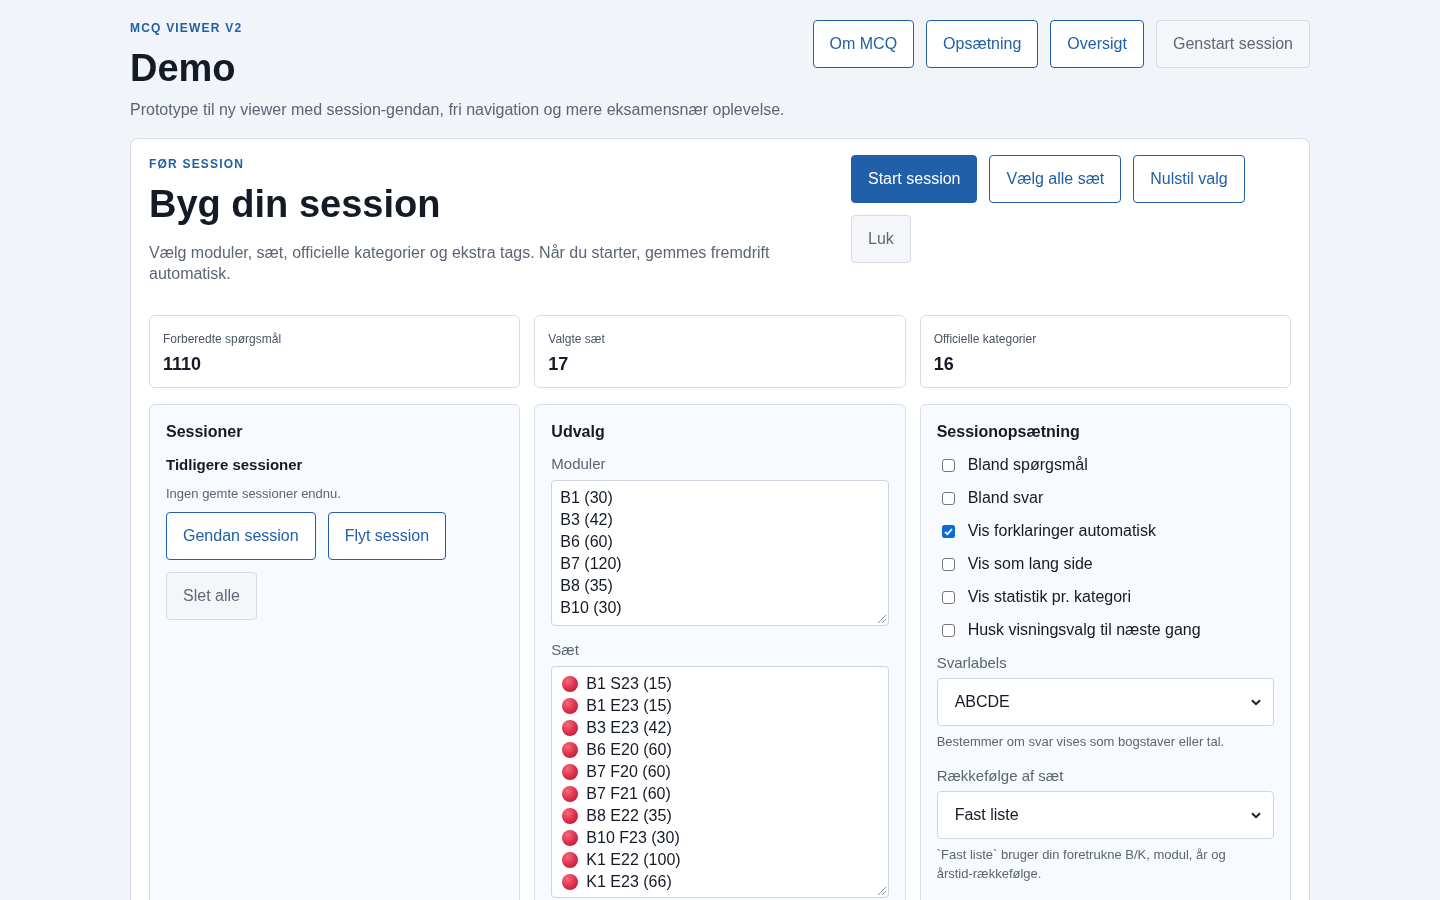 The width and height of the screenshot is (1440, 900). Describe the element at coordinates (588, 520) in the screenshot. I see `list-option: B3 (42)` at that location.